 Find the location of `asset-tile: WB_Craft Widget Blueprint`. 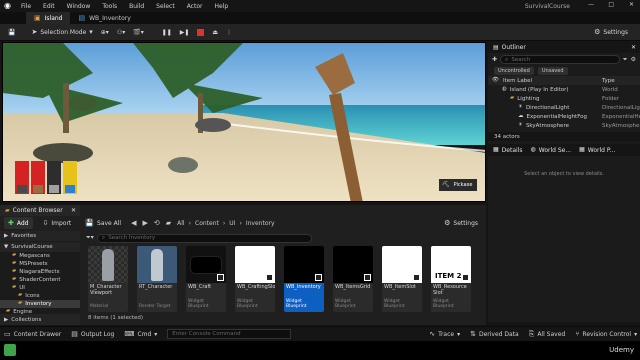

asset-tile: WB_Craft Widget Blueprint is located at coordinates (206, 279).